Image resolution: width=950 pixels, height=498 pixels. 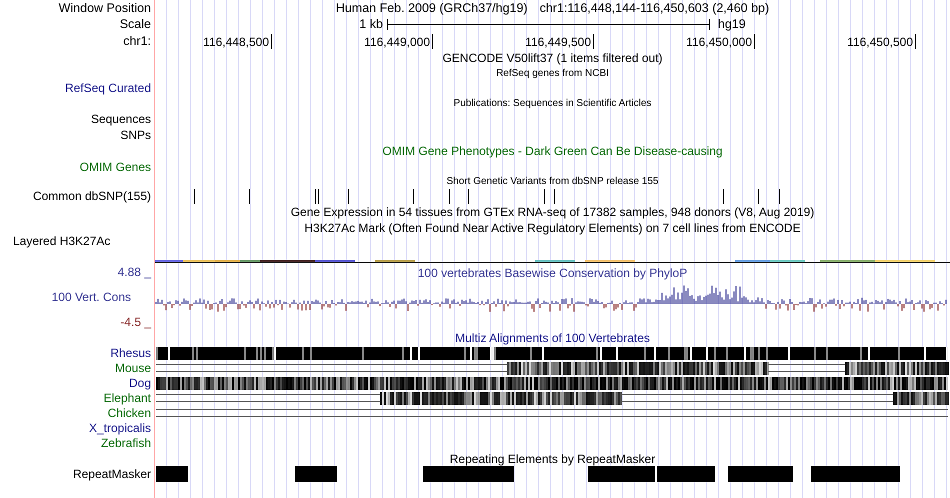 What do you see at coordinates (236, 42) in the screenshot?
I see `ruler-tick-label: 116,448,500` at bounding box center [236, 42].